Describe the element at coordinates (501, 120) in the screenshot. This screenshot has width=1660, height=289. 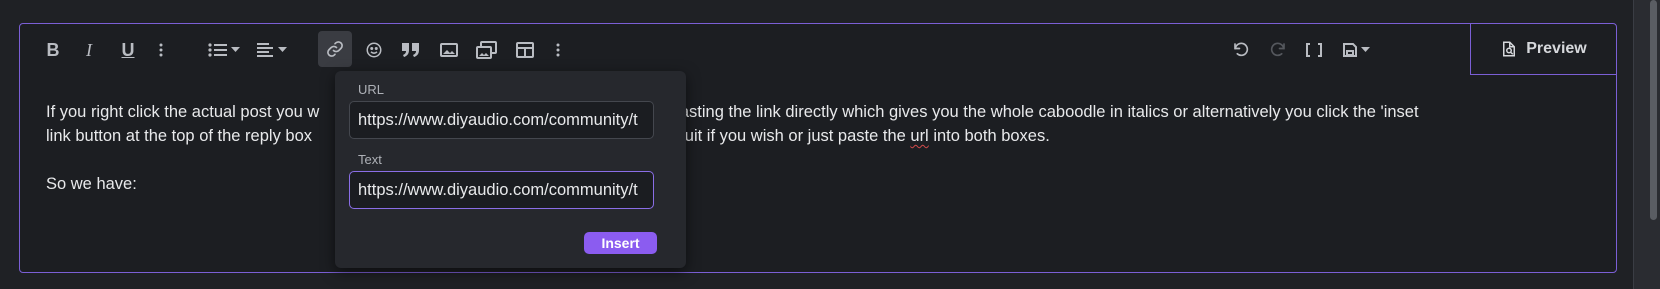
I see `url-input` at that location.